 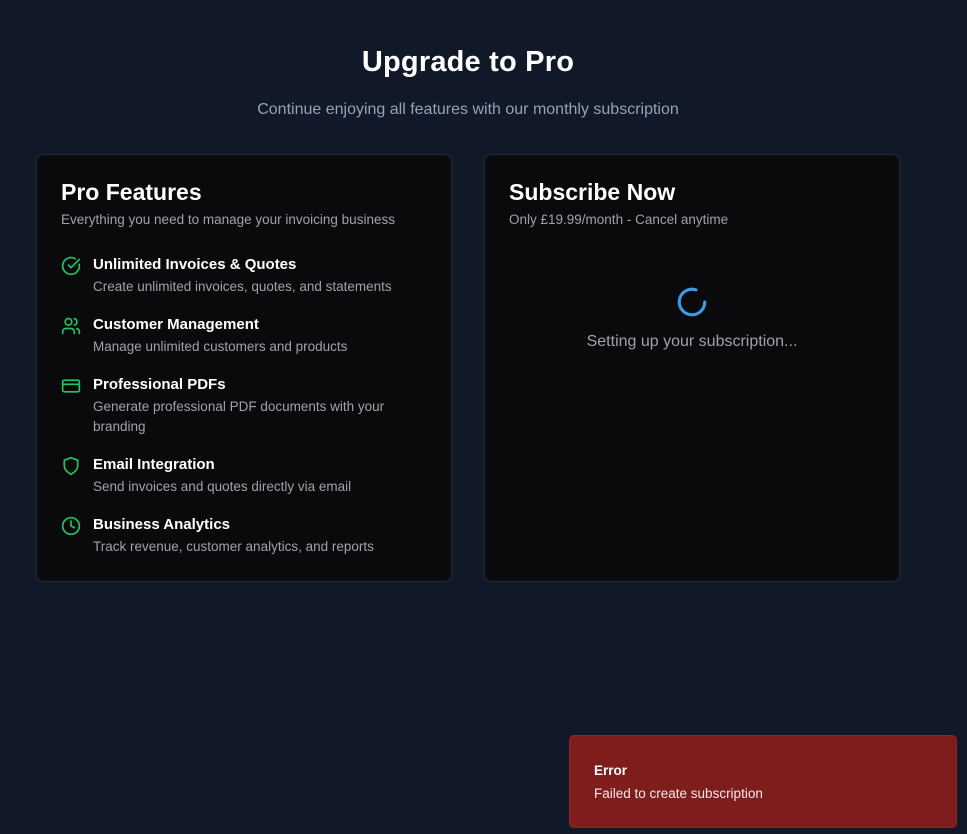 What do you see at coordinates (692, 302) in the screenshot?
I see `loading-spinner-icon` at bounding box center [692, 302].